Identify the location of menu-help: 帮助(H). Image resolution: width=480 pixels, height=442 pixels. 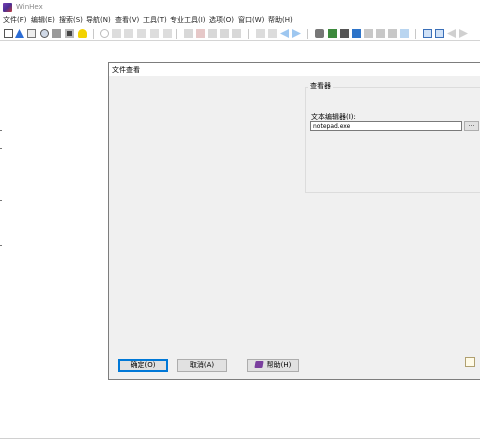
(280, 20).